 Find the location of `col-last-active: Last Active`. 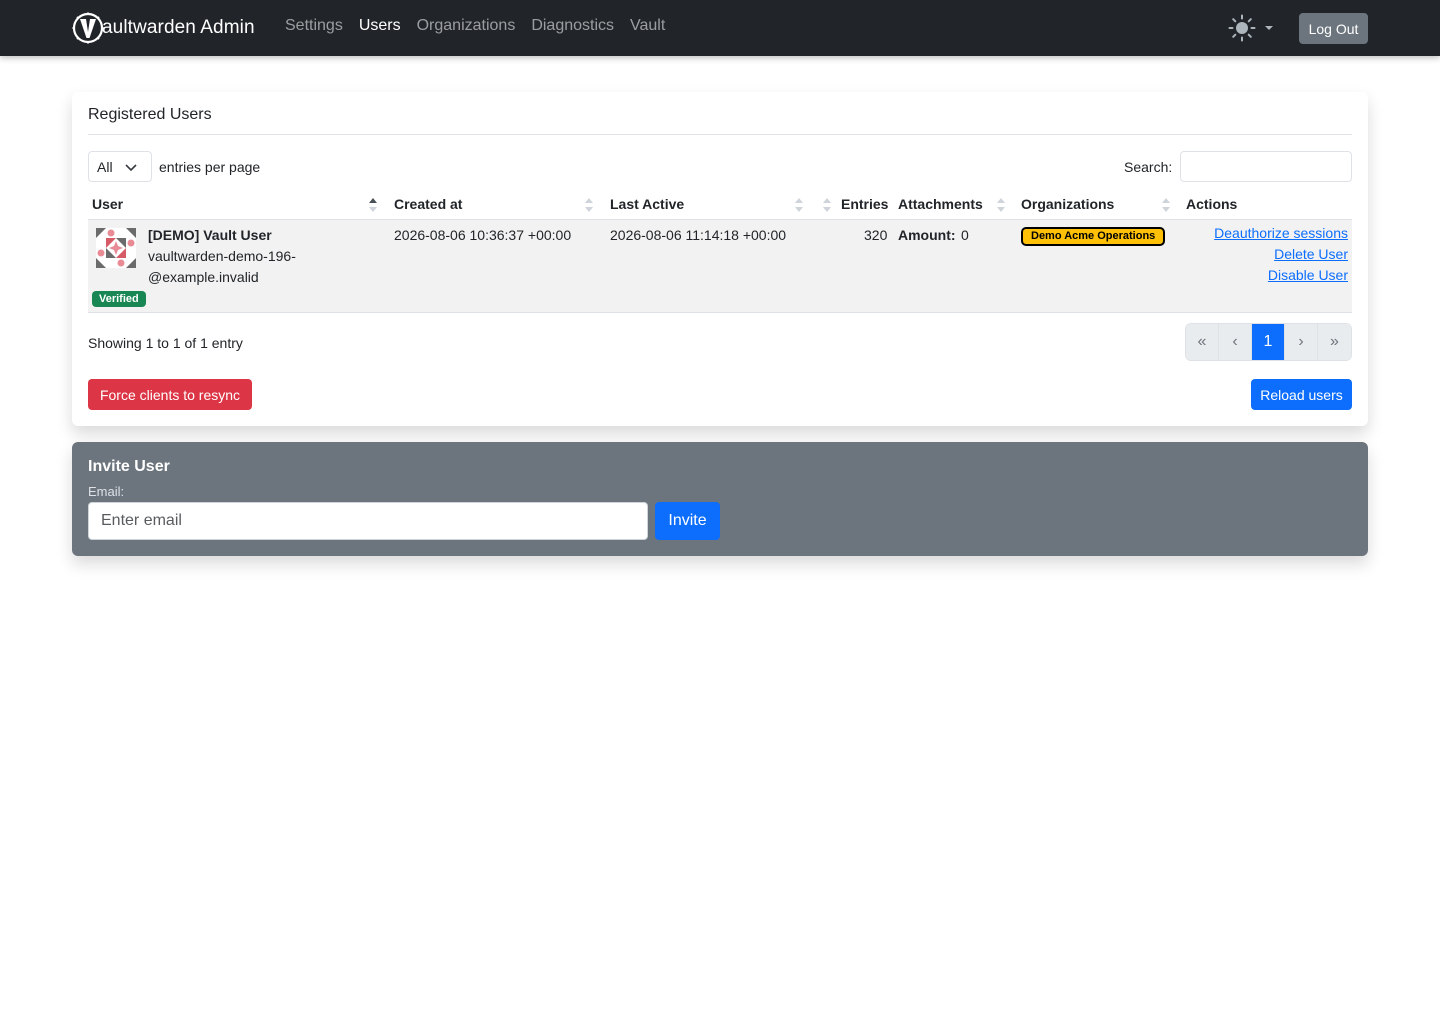

col-last-active: Last Active is located at coordinates (647, 204).